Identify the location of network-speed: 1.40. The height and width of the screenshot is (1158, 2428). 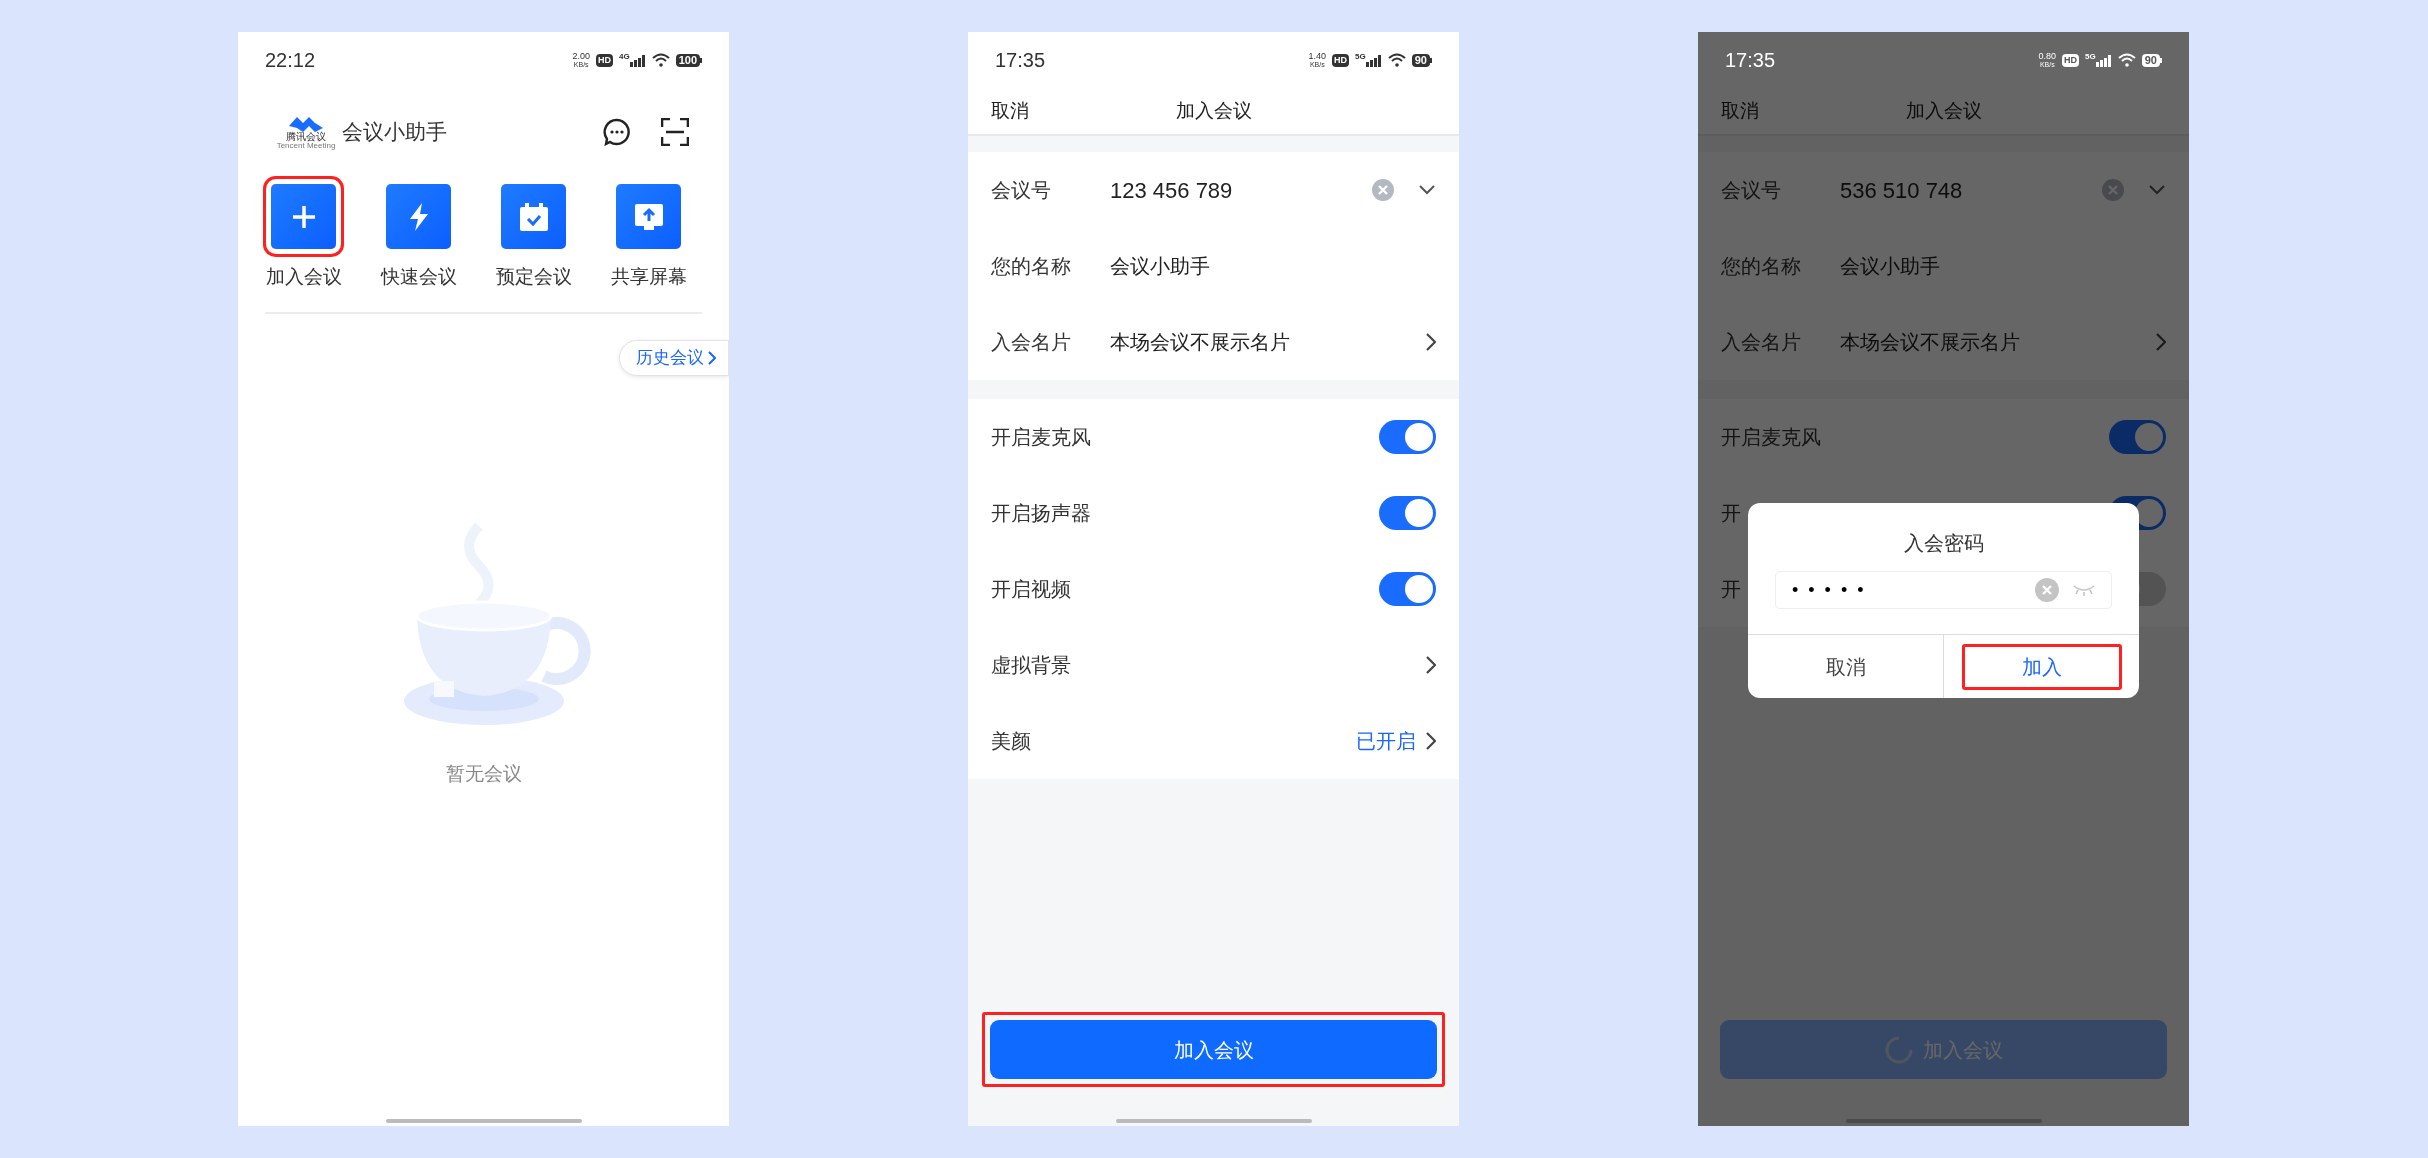
(1317, 56).